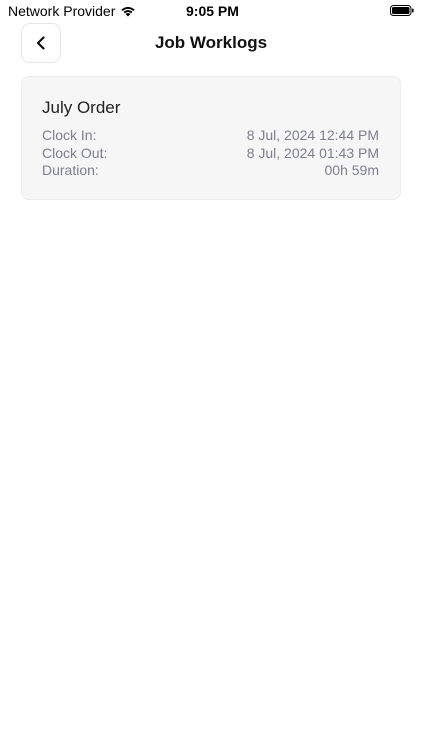  I want to click on page-title: Job Worklogs, so click(211, 42).